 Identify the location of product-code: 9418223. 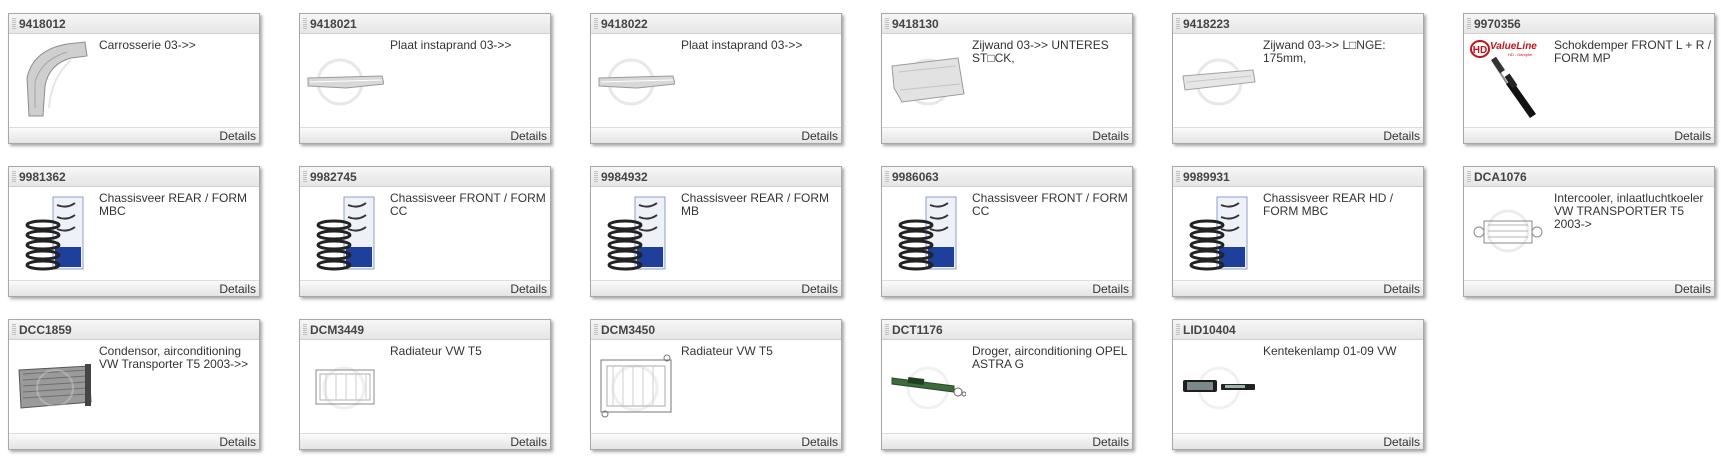
(1206, 24).